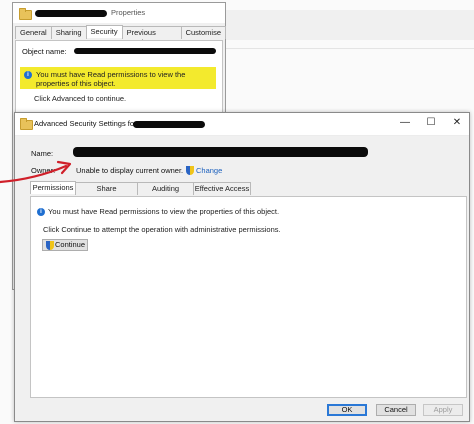  I want to click on tab-security: Security, so click(104, 31).